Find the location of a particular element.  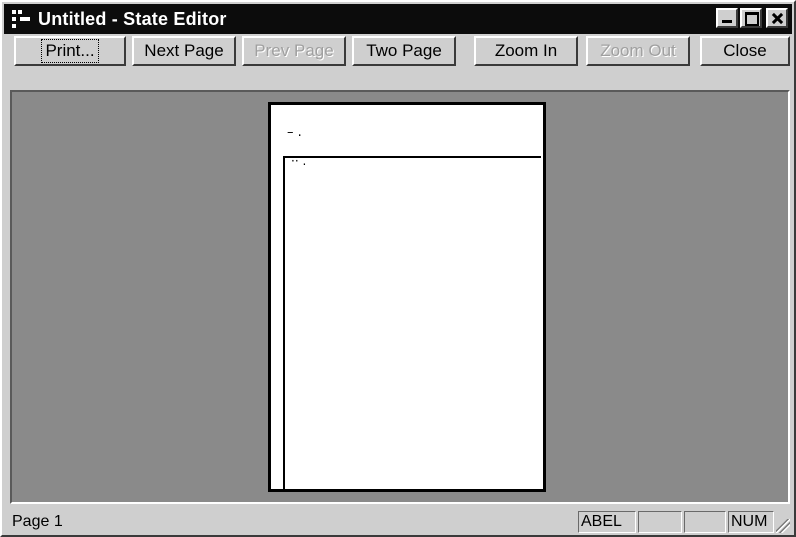

window-controls is located at coordinates (752, 18).